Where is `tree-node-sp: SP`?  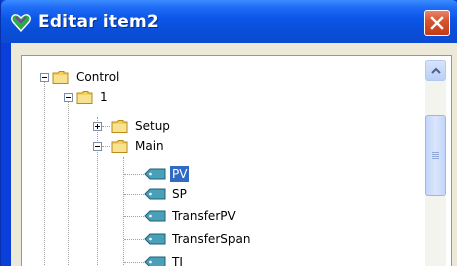 tree-node-sp: SP is located at coordinates (166, 194).